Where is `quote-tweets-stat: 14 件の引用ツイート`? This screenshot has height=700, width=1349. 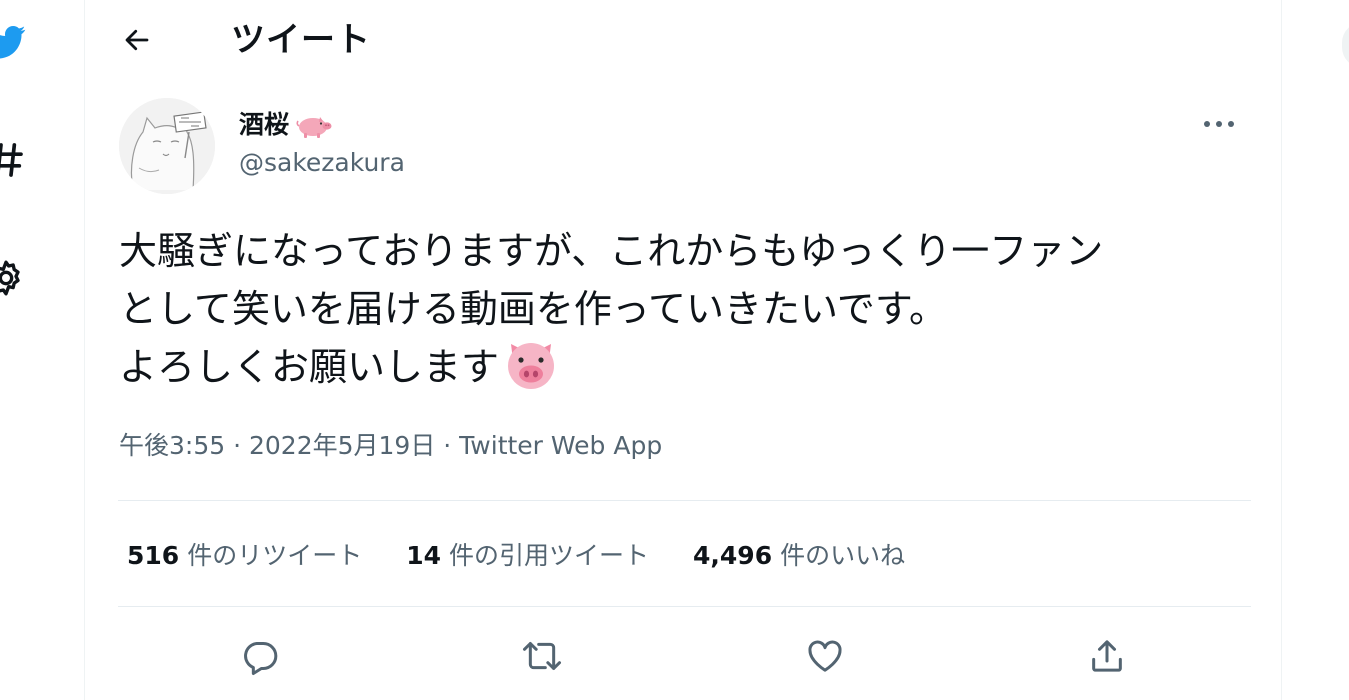 quote-tweets-stat: 14 件の引用ツイート is located at coordinates (527, 554).